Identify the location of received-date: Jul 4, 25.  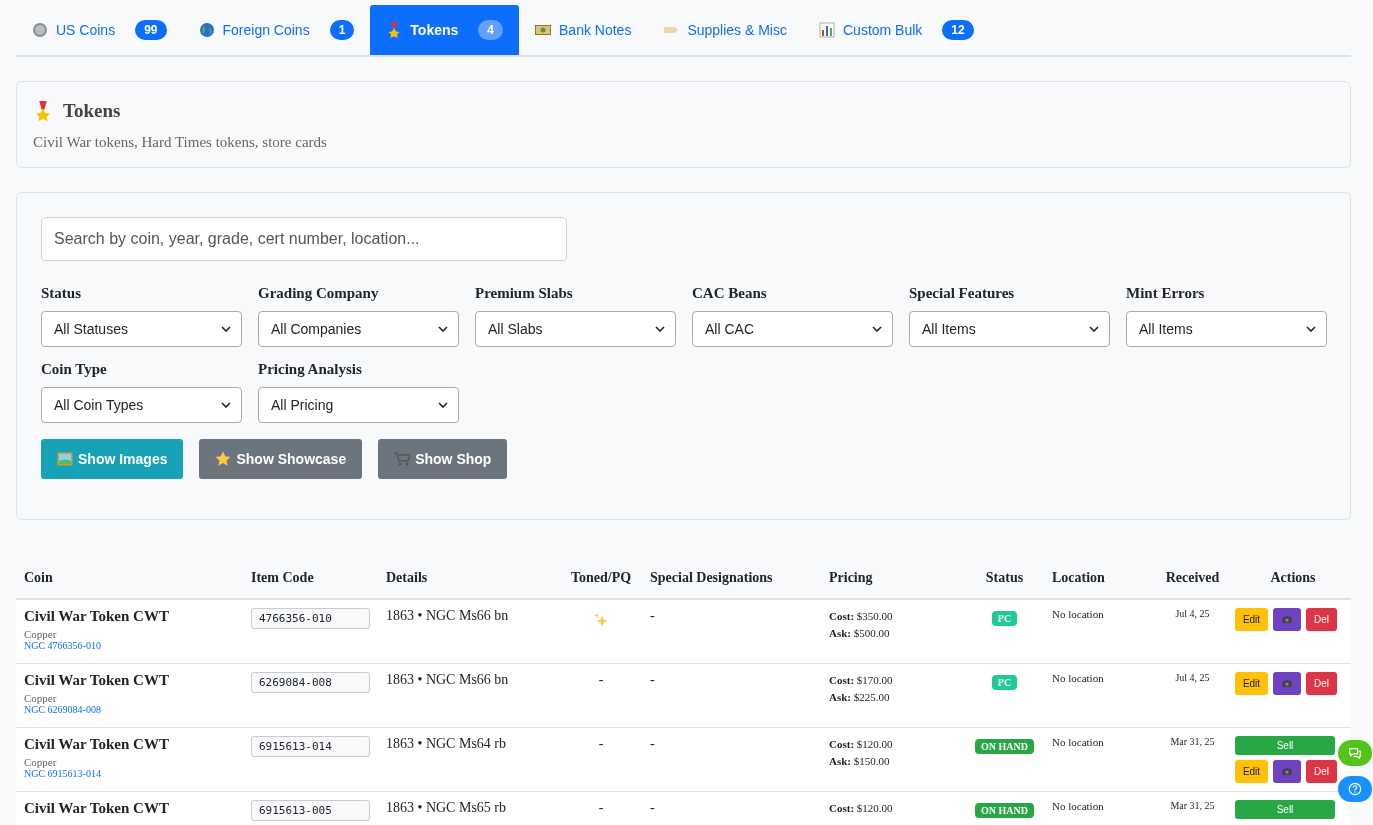
(1192, 613).